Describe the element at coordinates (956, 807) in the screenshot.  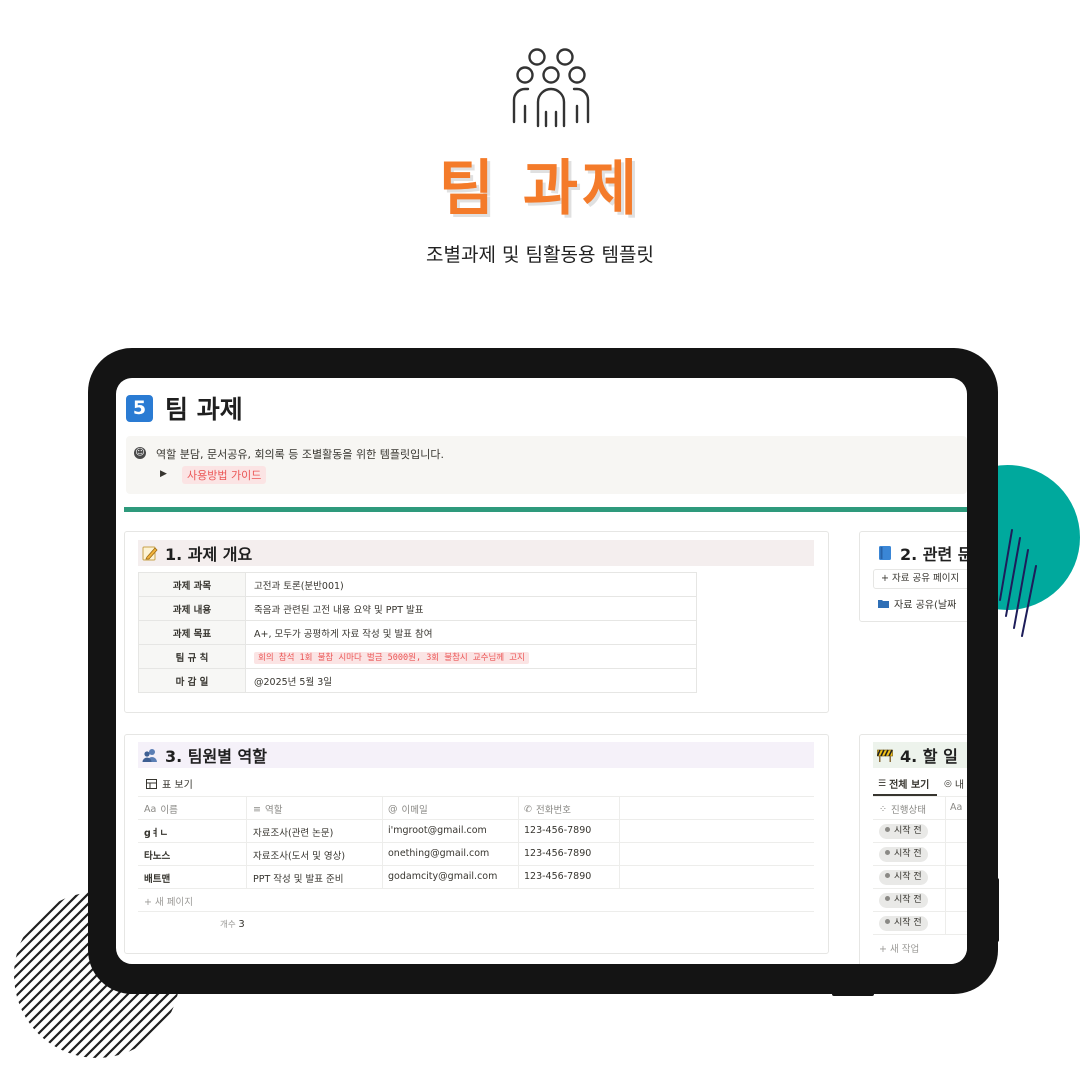
I see `column-header-task: Aa` at that location.